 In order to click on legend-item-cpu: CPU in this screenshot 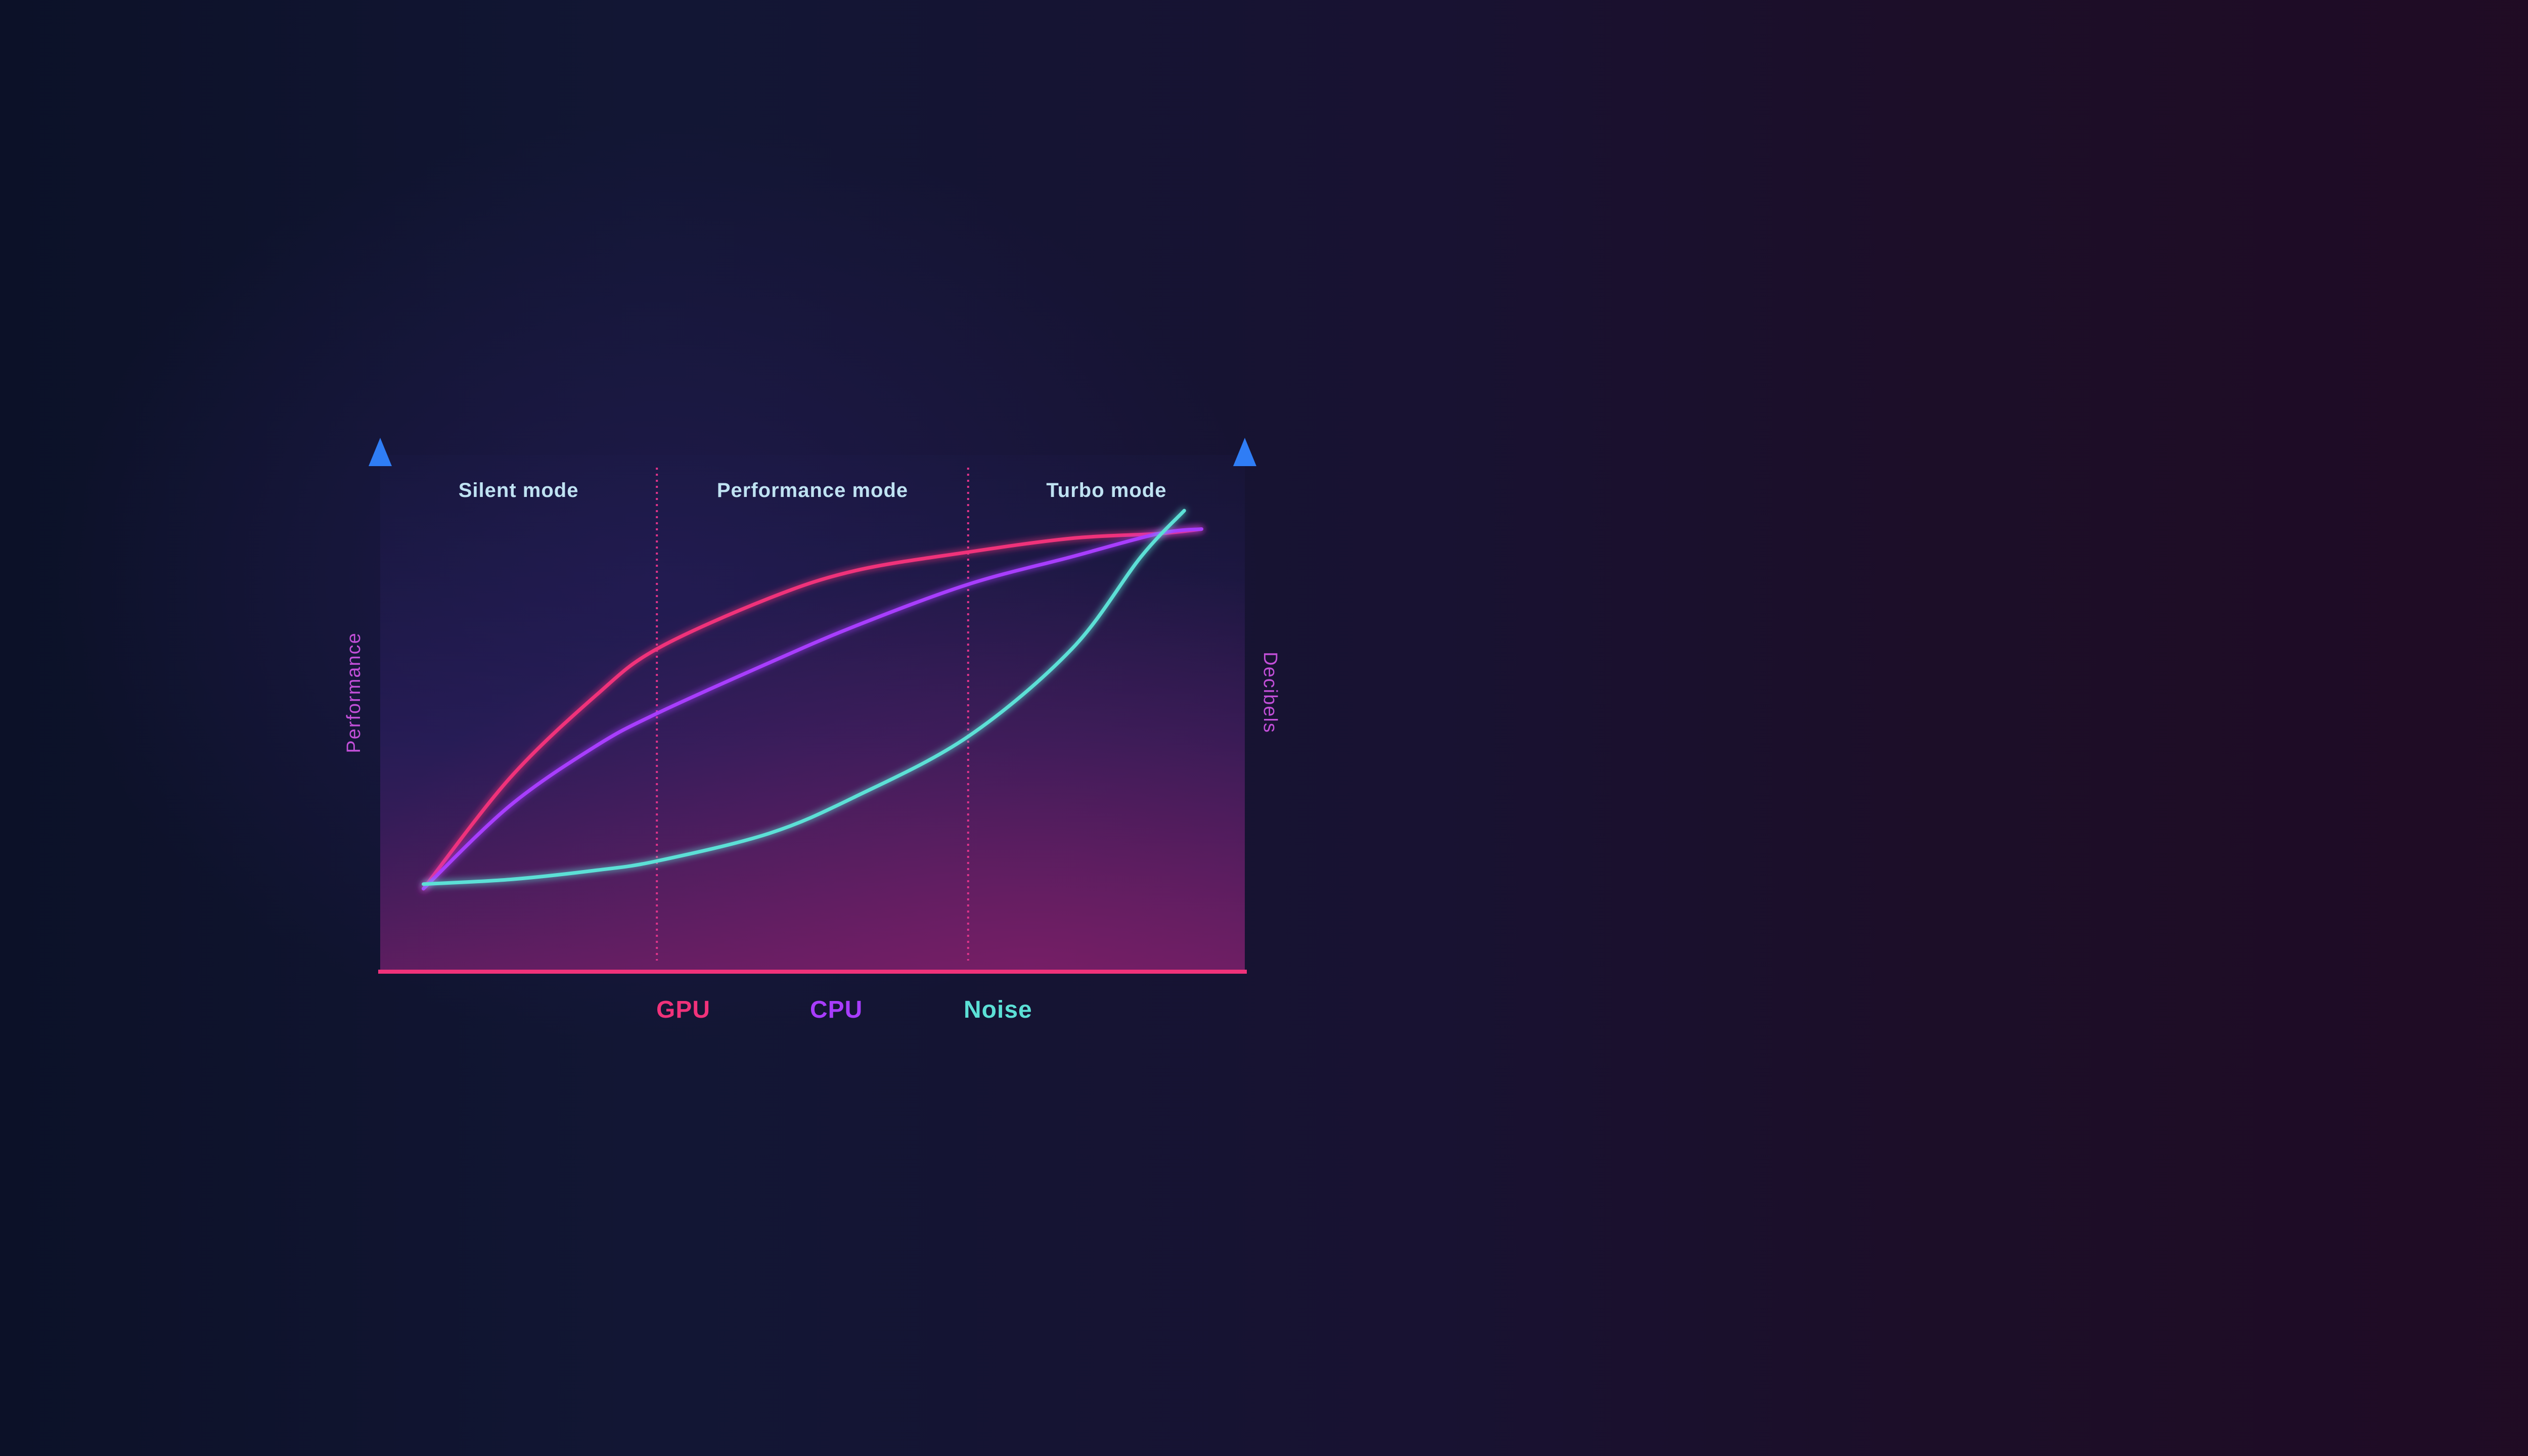, I will do `click(812, 1009)`.